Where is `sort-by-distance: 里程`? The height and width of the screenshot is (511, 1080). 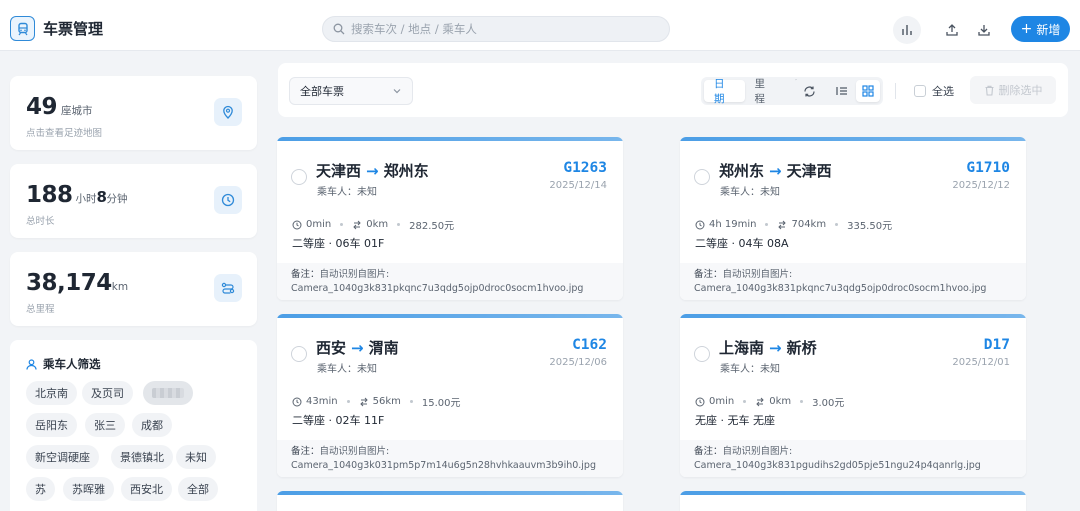
sort-by-distance: 里程 is located at coordinates (765, 91).